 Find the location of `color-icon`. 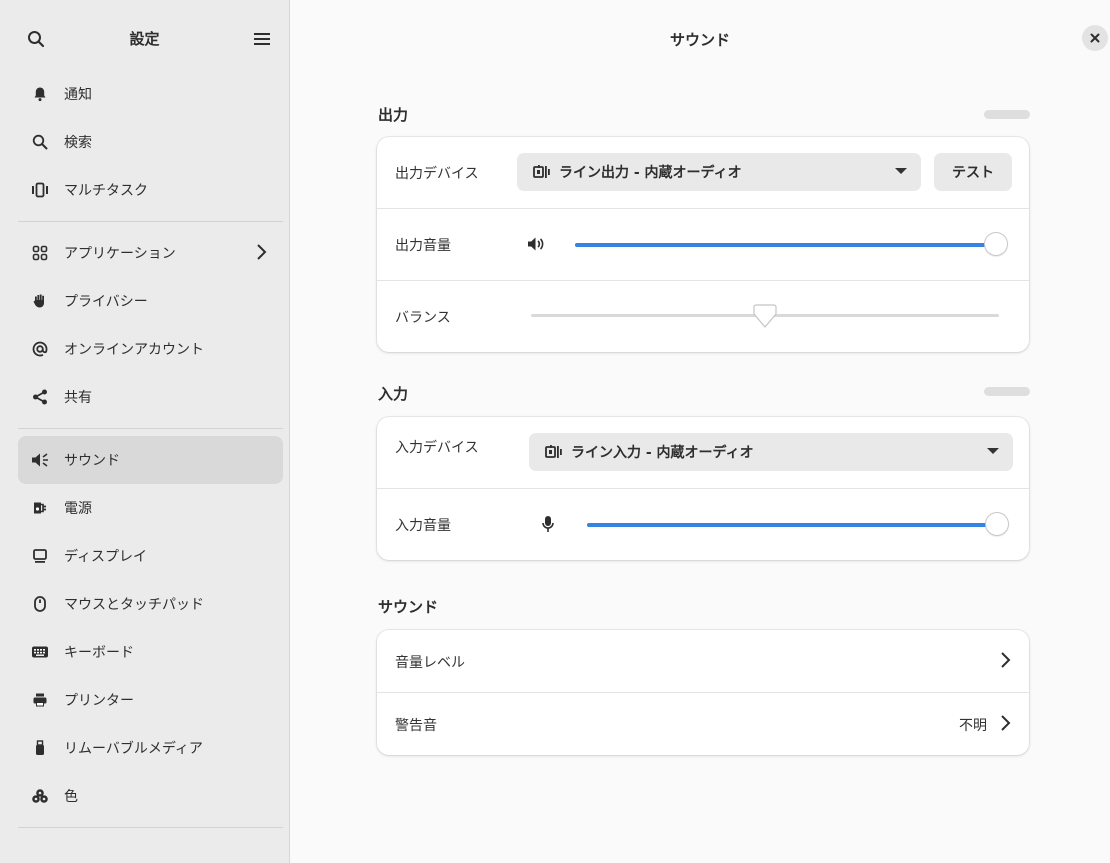

color-icon is located at coordinates (40, 796).